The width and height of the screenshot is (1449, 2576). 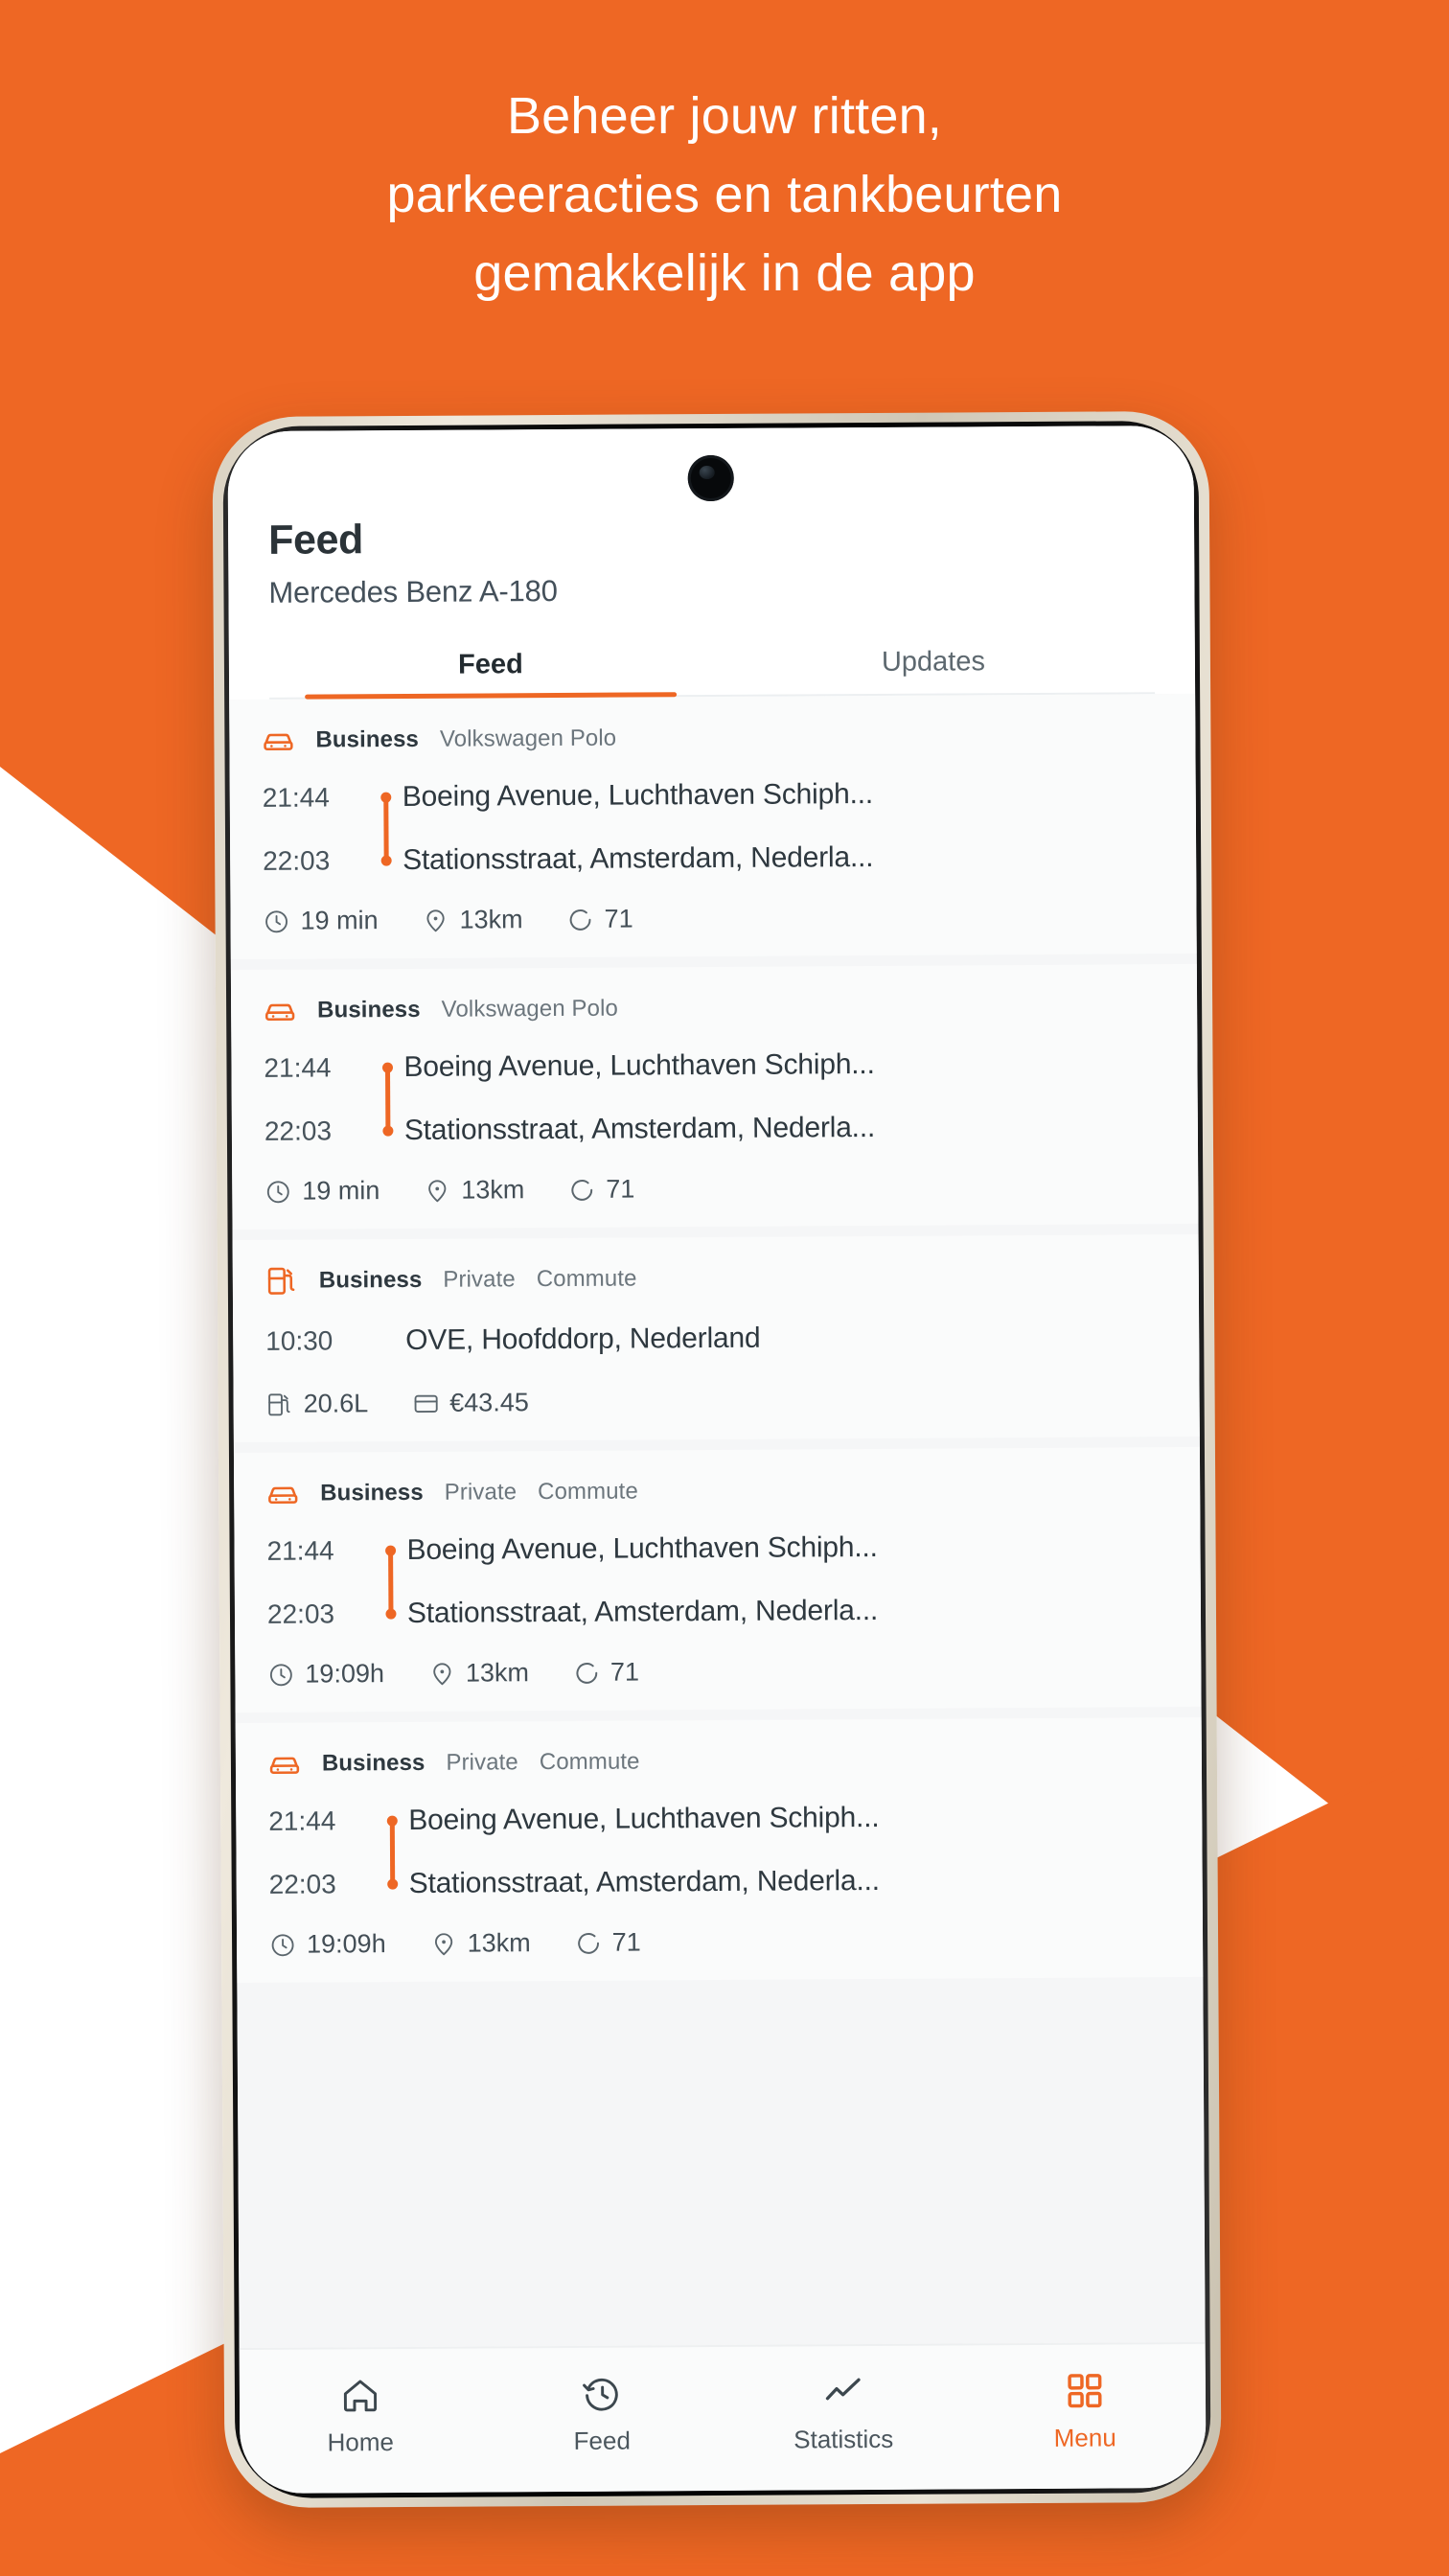 I want to click on stat-fuel-amount: €43.45, so click(x=470, y=1403).